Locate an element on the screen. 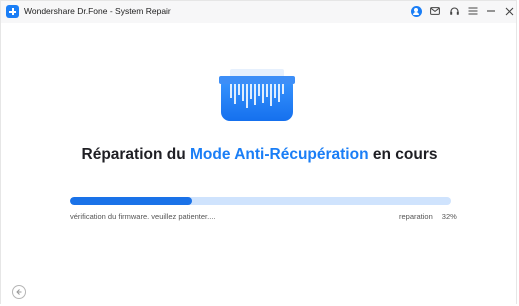 The image size is (519, 306). support-headset-icon is located at coordinates (454, 11).